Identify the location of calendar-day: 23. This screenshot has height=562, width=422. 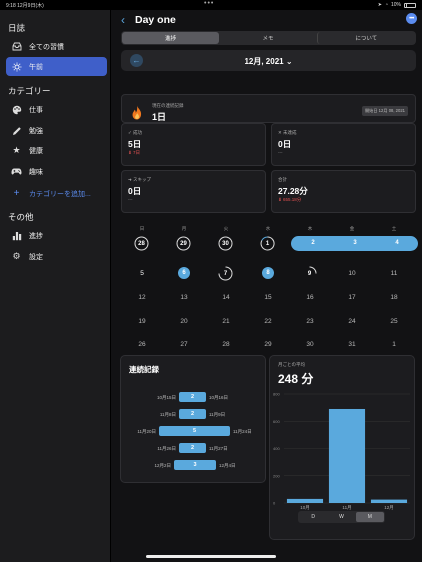
(310, 321).